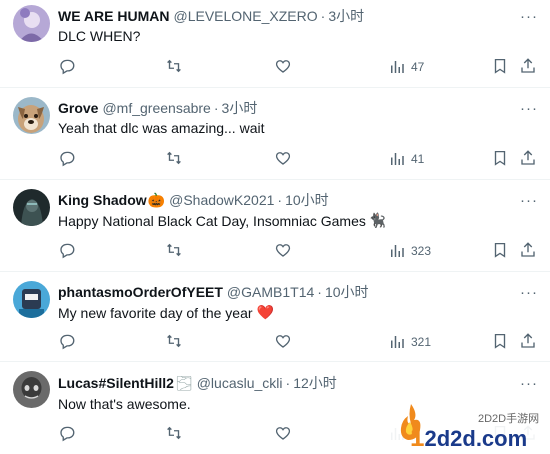 The width and height of the screenshot is (550, 454). What do you see at coordinates (116, 383) in the screenshot?
I see `display-name: Lucas#SilentHill2` at bounding box center [116, 383].